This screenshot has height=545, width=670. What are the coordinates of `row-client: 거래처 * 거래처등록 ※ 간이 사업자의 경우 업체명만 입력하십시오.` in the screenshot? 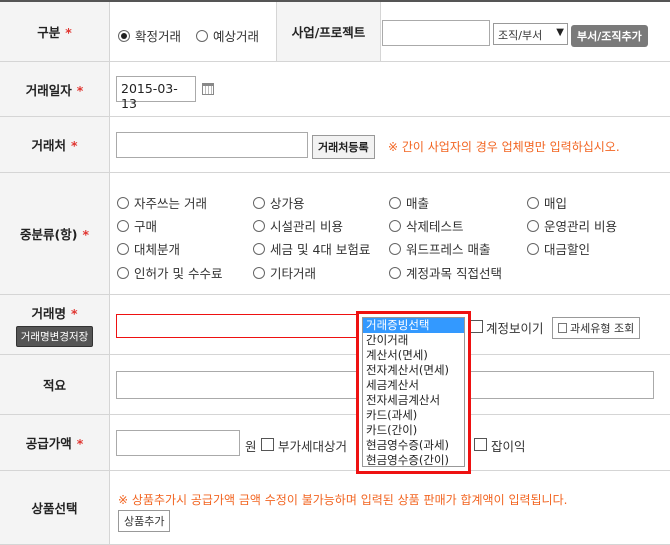 It's located at (335, 145).